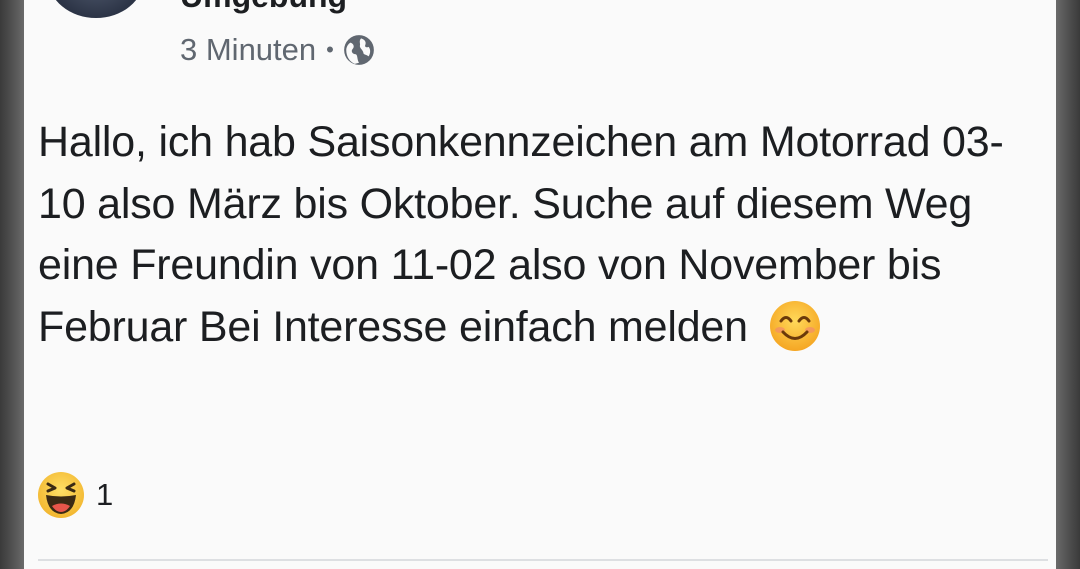 The width and height of the screenshot is (1080, 569). What do you see at coordinates (543, 560) in the screenshot?
I see `divider` at bounding box center [543, 560].